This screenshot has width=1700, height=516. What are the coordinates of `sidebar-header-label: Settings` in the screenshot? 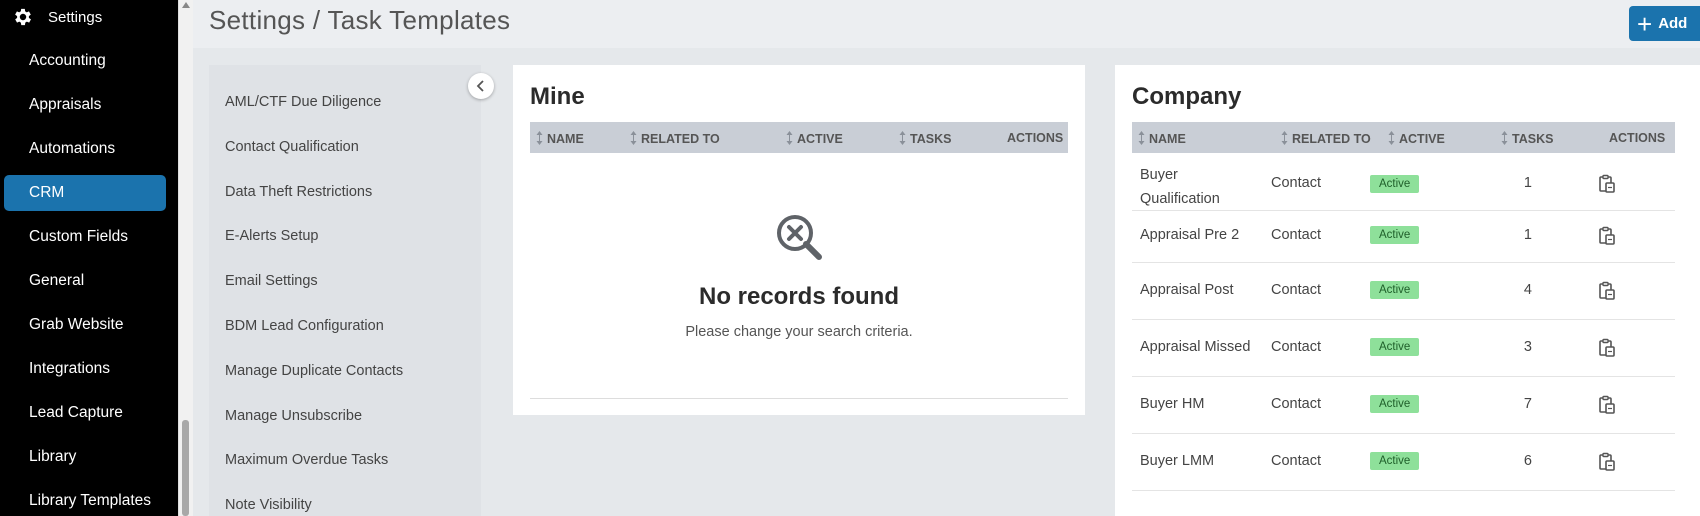 It's located at (75, 17).